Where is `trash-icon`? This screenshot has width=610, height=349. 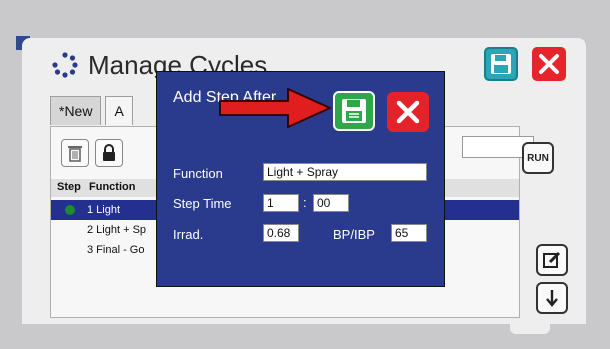
trash-icon is located at coordinates (75, 154).